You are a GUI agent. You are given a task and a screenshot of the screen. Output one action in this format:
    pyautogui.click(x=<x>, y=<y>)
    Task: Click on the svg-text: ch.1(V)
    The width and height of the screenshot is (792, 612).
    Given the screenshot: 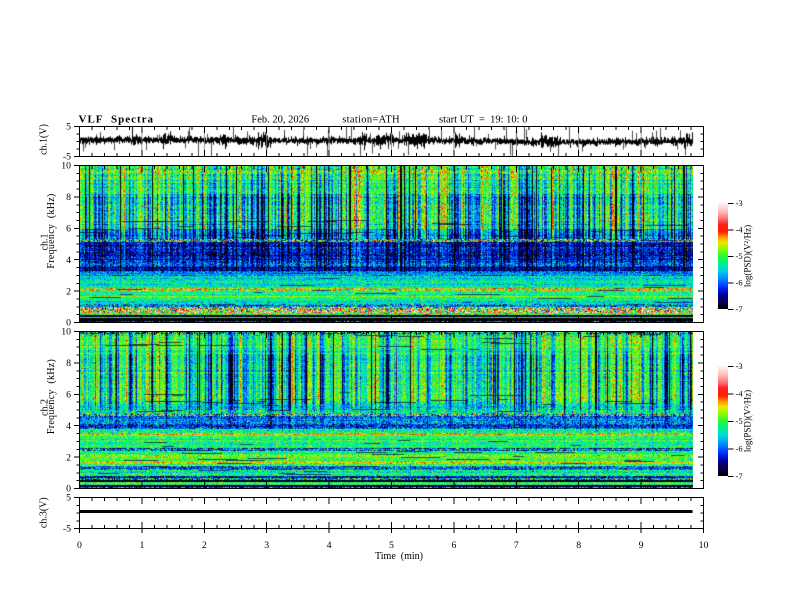 What is the action you would take?
    pyautogui.click(x=44, y=139)
    